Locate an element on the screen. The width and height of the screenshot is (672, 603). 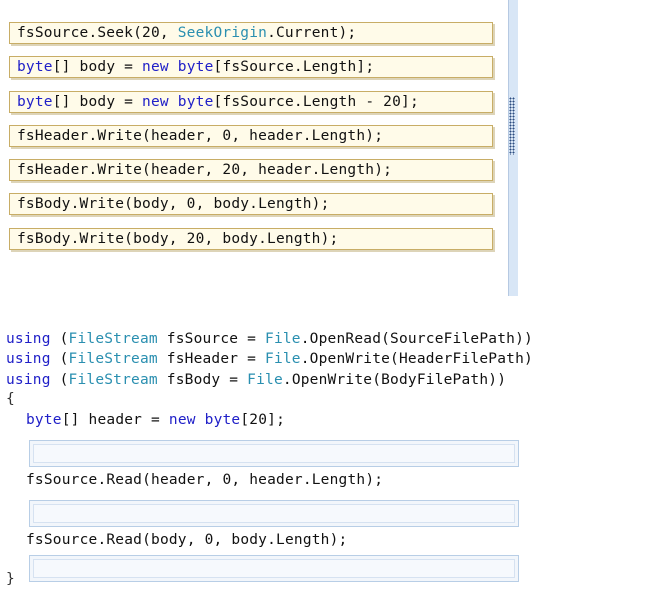
open-brace: { is located at coordinates (10, 399).